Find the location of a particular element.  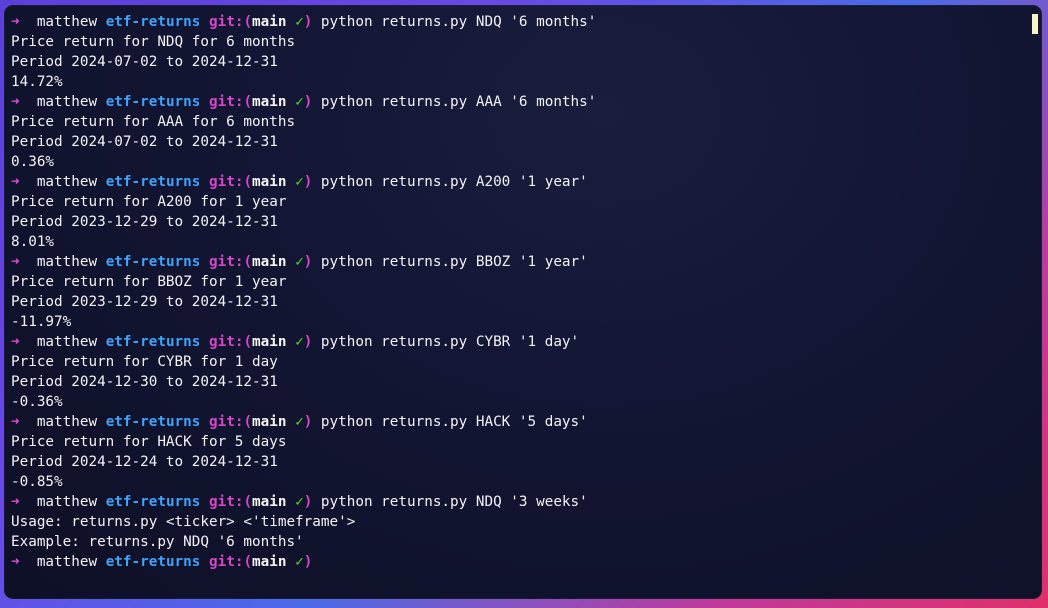

output-line: 14.72% is located at coordinates (37, 82).